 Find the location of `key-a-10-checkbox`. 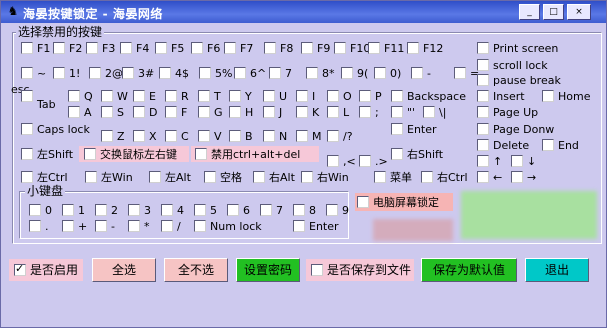

key-a-10-checkbox is located at coordinates (397, 112).